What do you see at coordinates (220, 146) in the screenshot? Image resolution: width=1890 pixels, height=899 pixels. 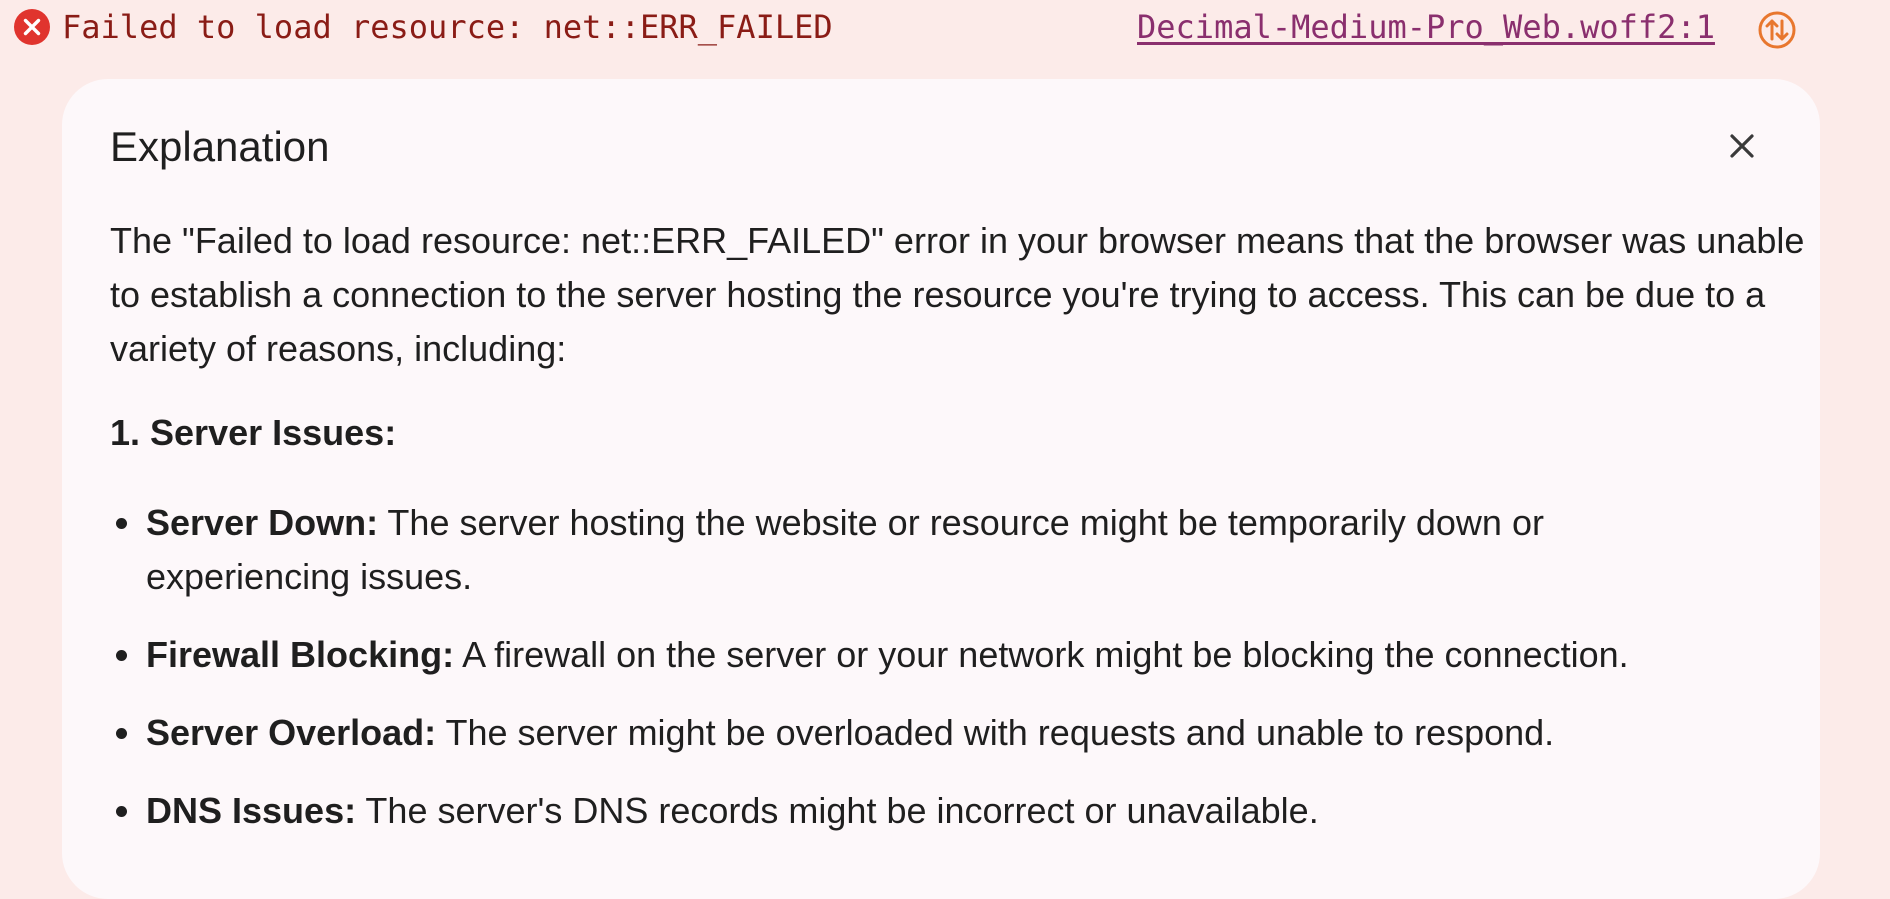 I see `panel-title: Explanation` at bounding box center [220, 146].